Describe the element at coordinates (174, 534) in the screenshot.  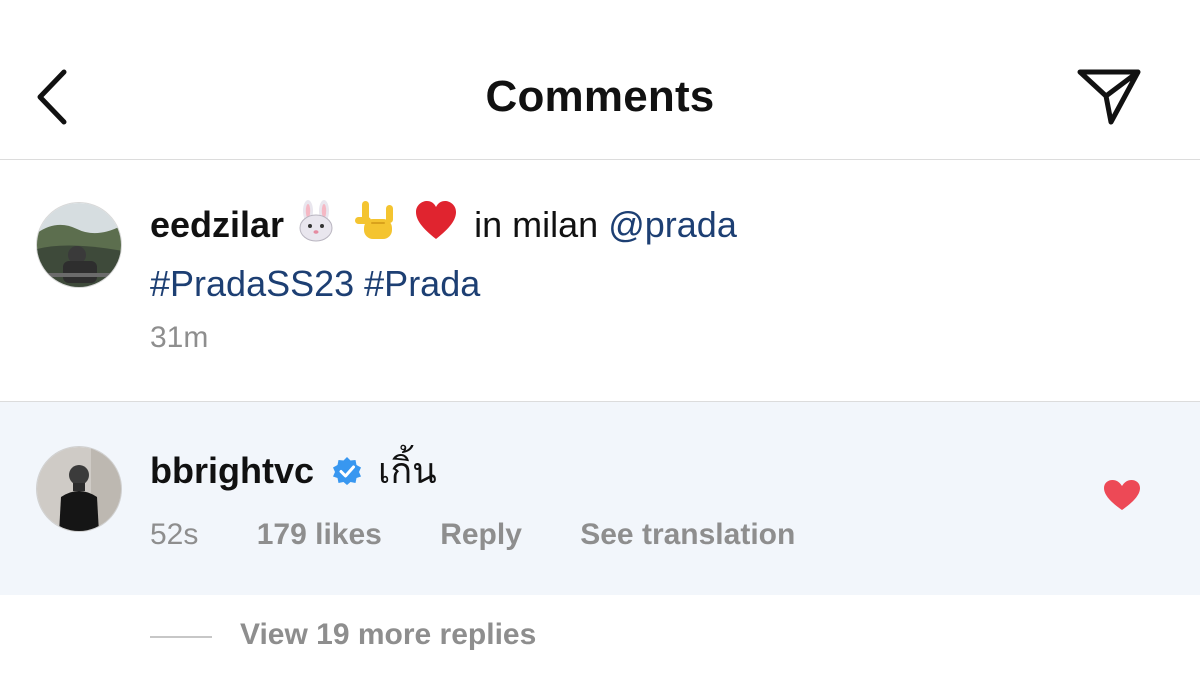
I see `comment-timestamp: 52s` at that location.